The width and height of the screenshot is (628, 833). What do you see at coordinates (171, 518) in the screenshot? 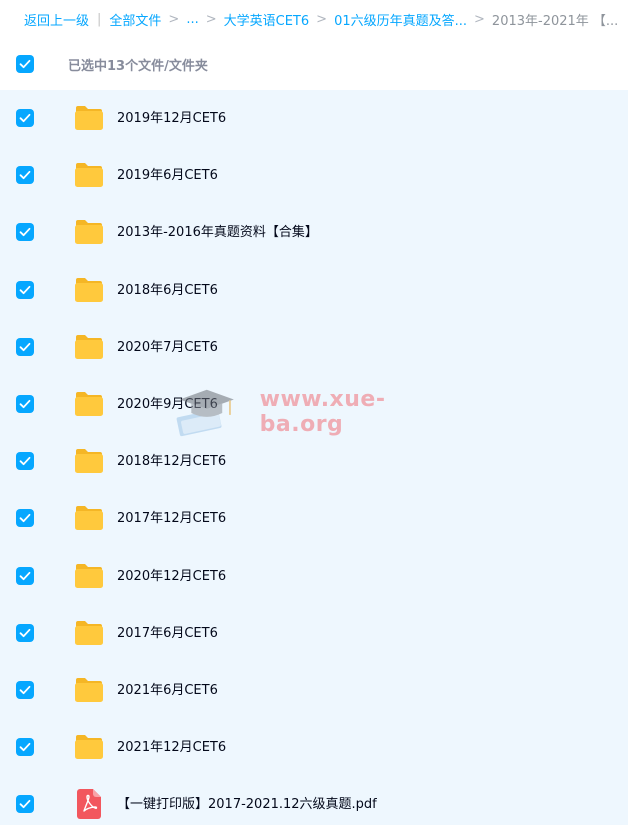
I see `folder-name: 2017年12月CET6` at bounding box center [171, 518].